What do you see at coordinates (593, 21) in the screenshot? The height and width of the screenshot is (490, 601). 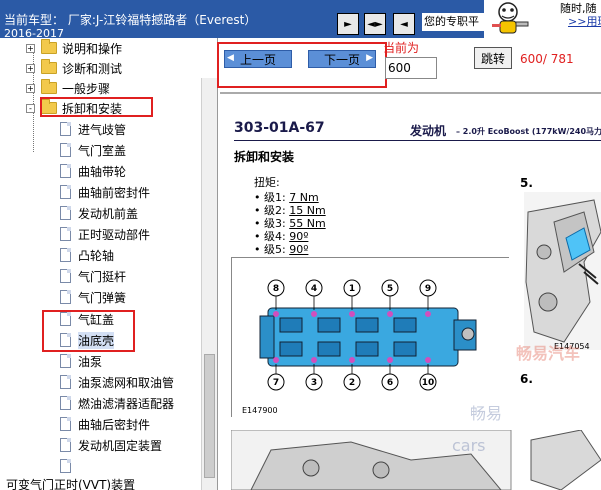 I see `ad-link: 用瑞` at bounding box center [593, 21].